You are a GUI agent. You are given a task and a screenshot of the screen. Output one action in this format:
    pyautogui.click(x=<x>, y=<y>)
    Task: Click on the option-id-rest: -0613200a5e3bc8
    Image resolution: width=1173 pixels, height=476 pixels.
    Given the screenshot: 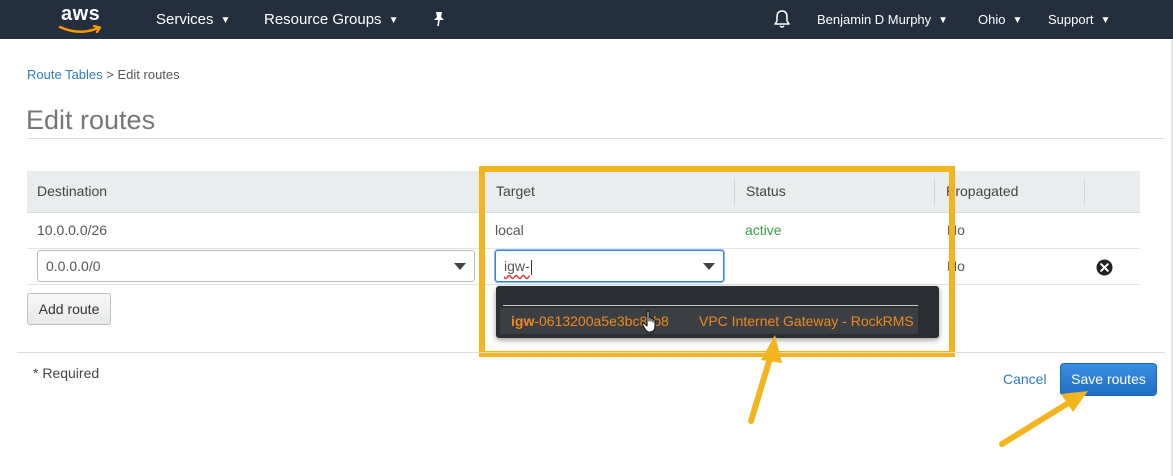 What is the action you would take?
    pyautogui.click(x=591, y=321)
    